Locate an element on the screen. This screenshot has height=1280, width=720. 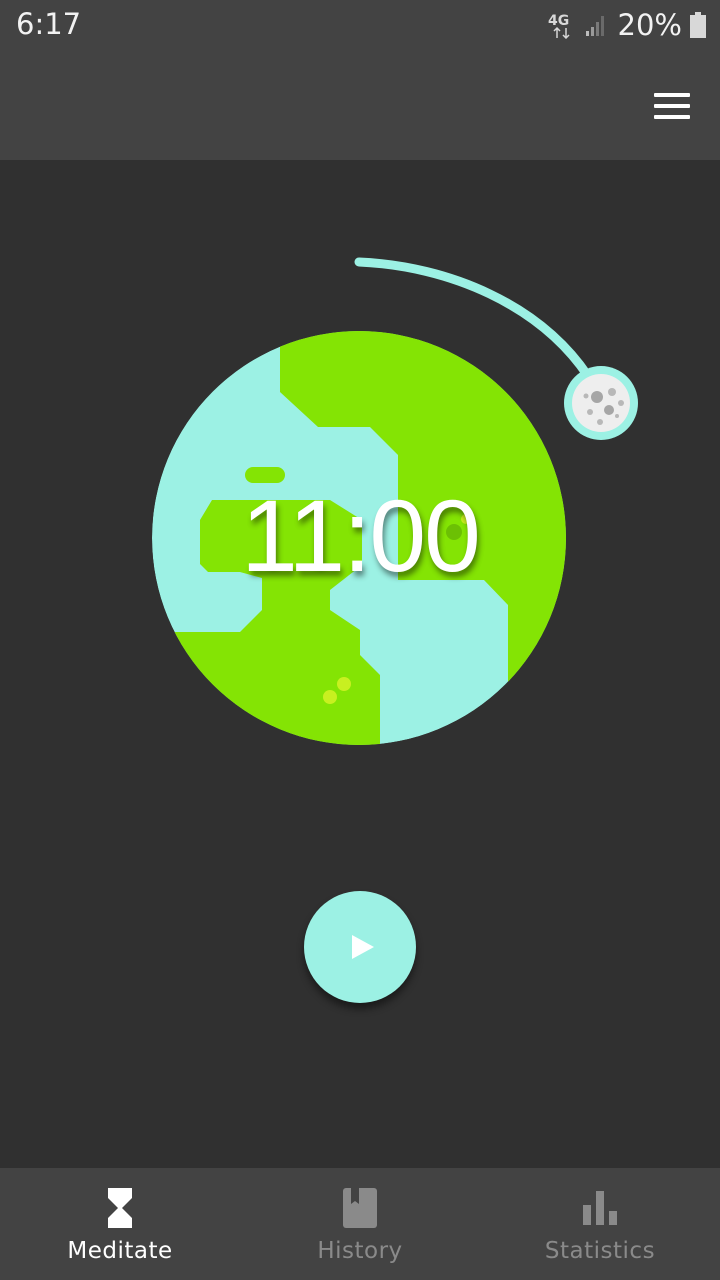
menu-icon-bar-middle is located at coordinates (672, 106).